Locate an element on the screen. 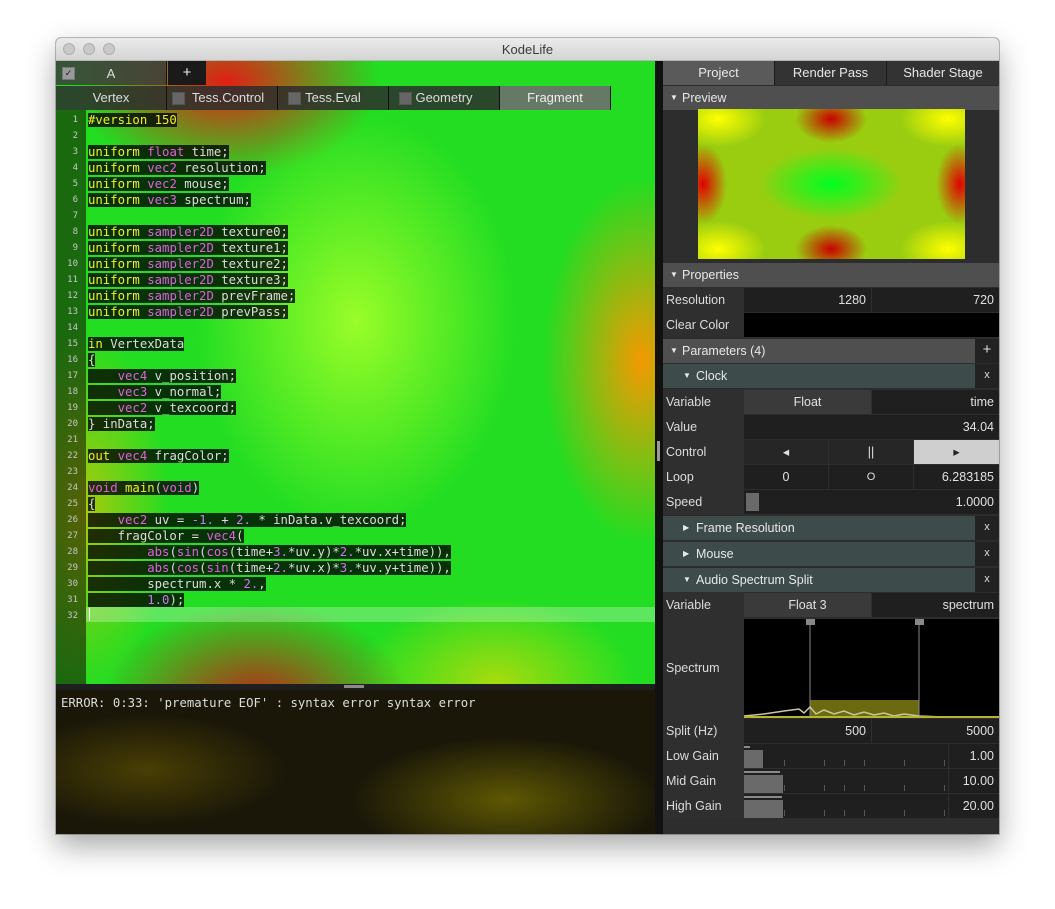 The image size is (1055, 909). high-gain-meter is located at coordinates (846, 806).